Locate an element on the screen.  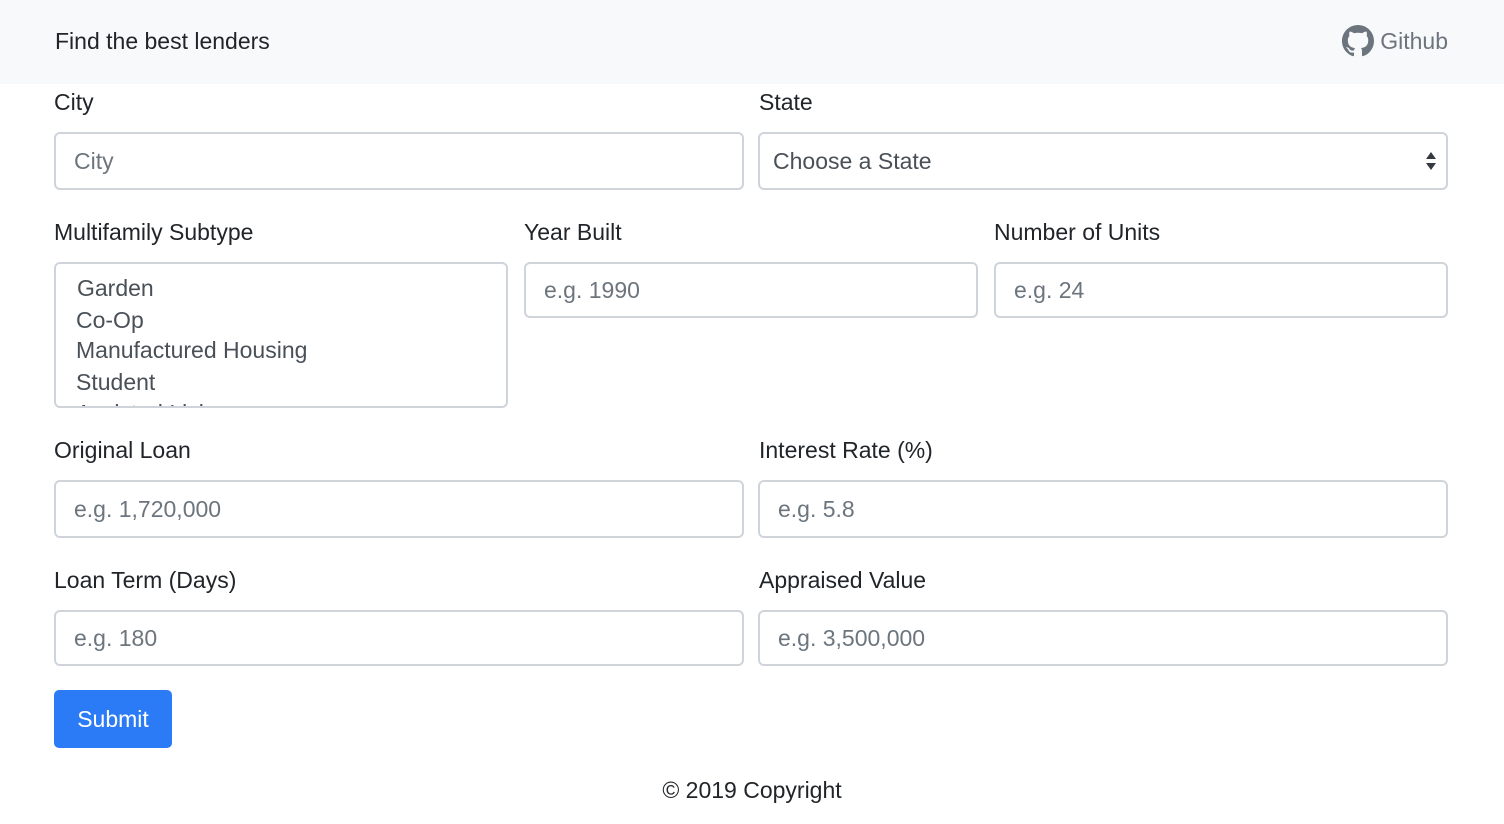
year-built-label: Year Built is located at coordinates (573, 232).